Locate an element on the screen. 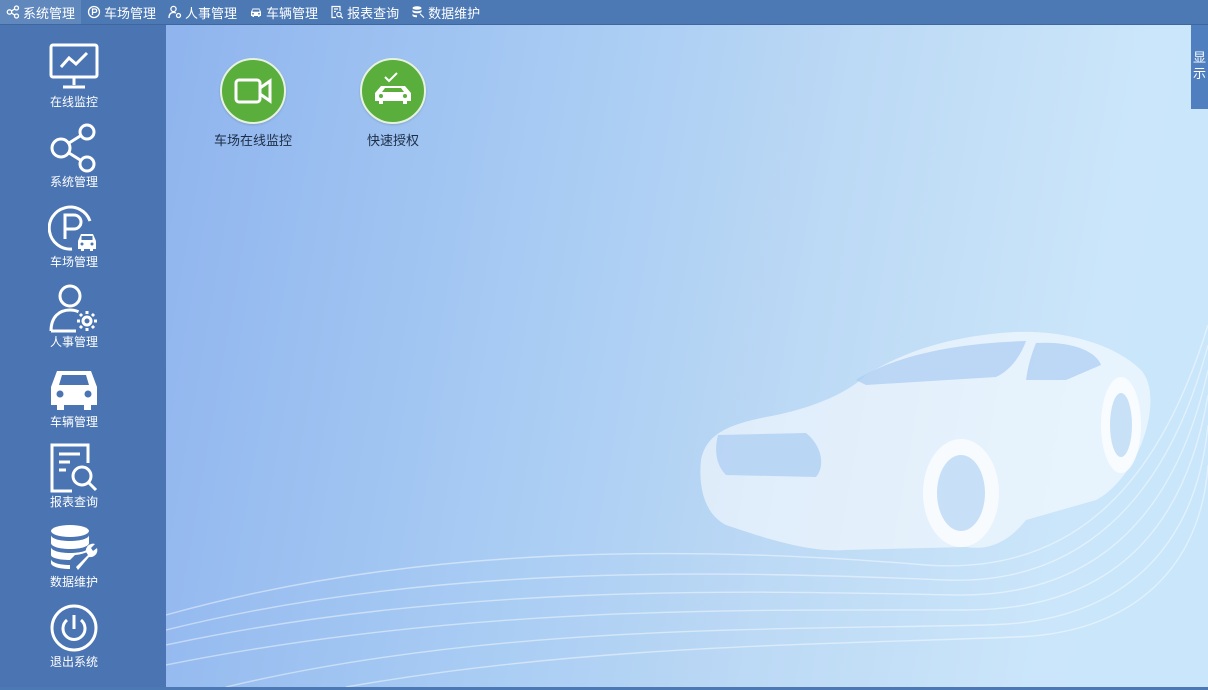 This screenshot has height=690, width=1208. sidebar-item-label: 在线监控 is located at coordinates (73, 102).